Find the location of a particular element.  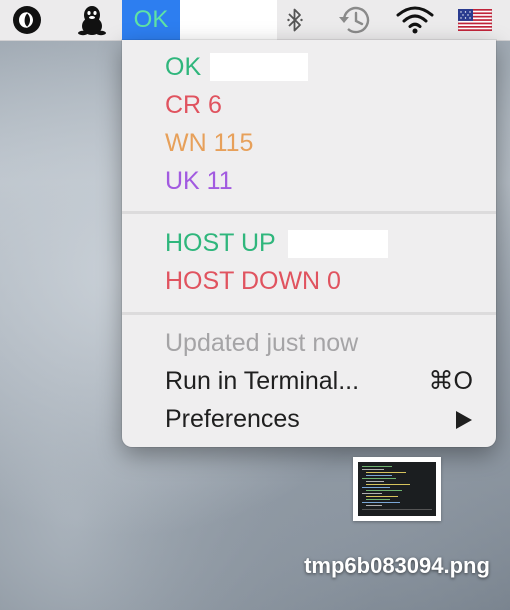

menu-item-warning: WN 115 is located at coordinates (209, 143).